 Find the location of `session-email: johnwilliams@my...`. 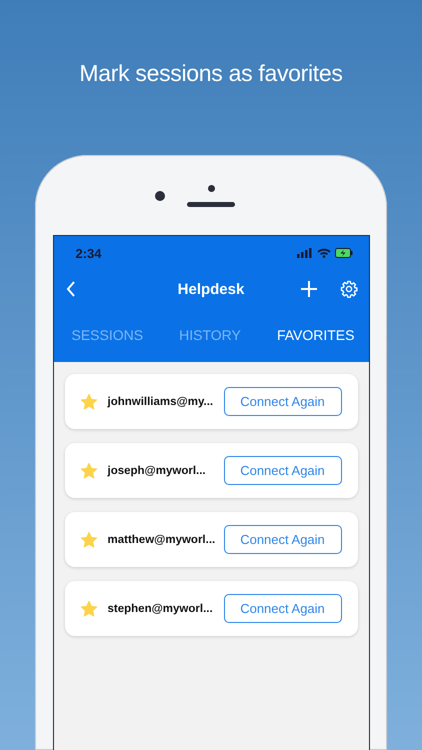

session-email: johnwilliams@my... is located at coordinates (161, 402).